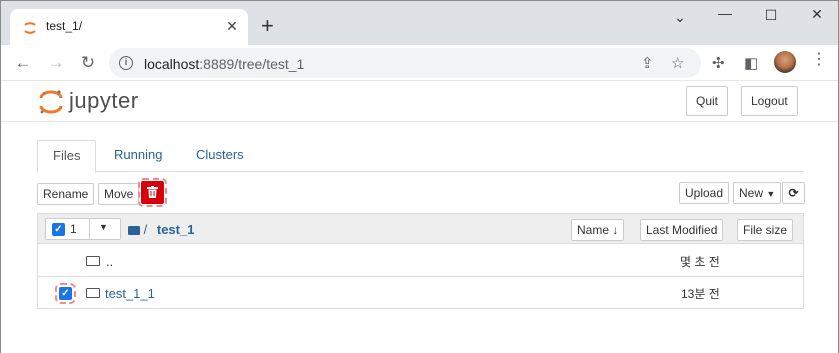  Describe the element at coordinates (134, 230) in the screenshot. I see `folder-home-icon` at that location.